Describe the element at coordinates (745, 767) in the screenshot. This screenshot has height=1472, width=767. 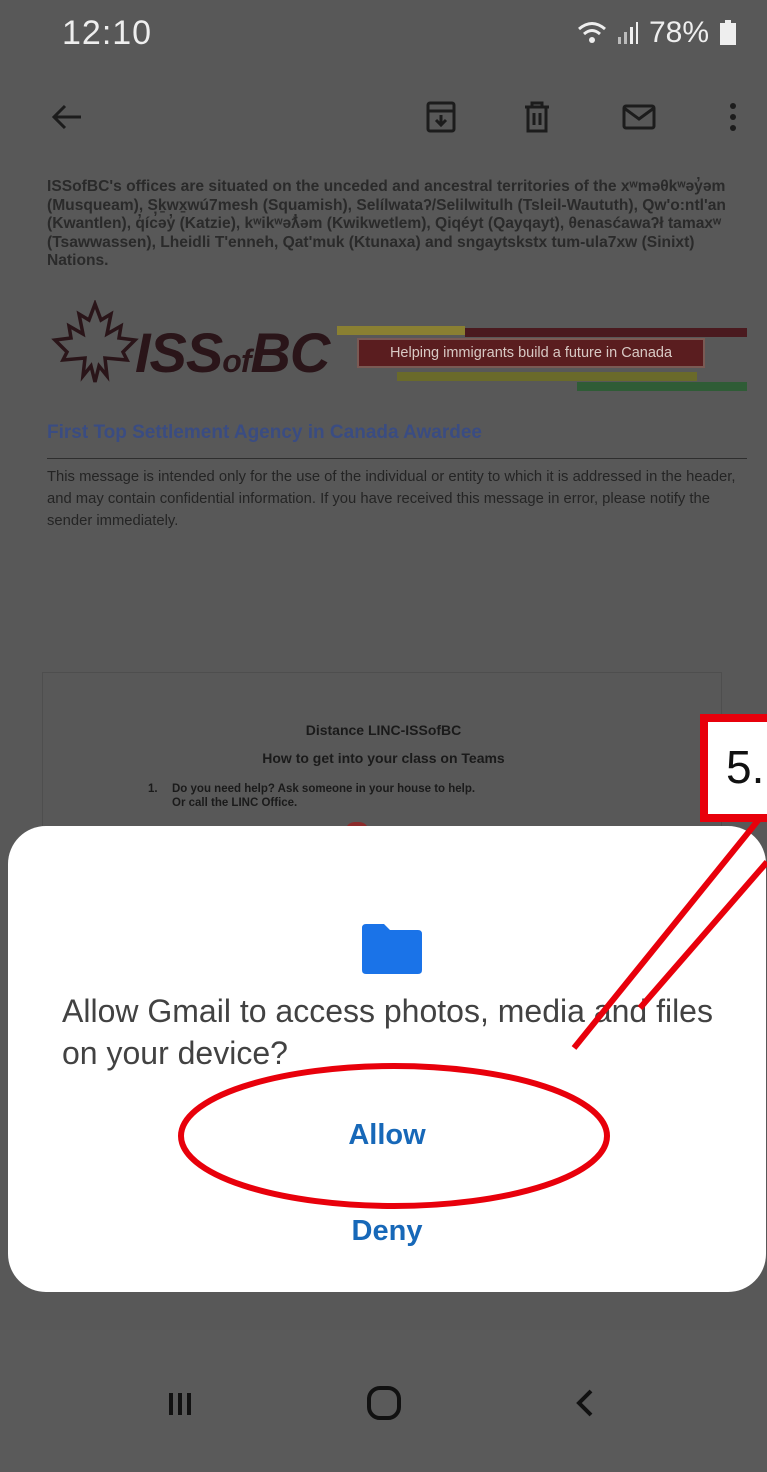
I see `step-callout-label: 5.` at that location.